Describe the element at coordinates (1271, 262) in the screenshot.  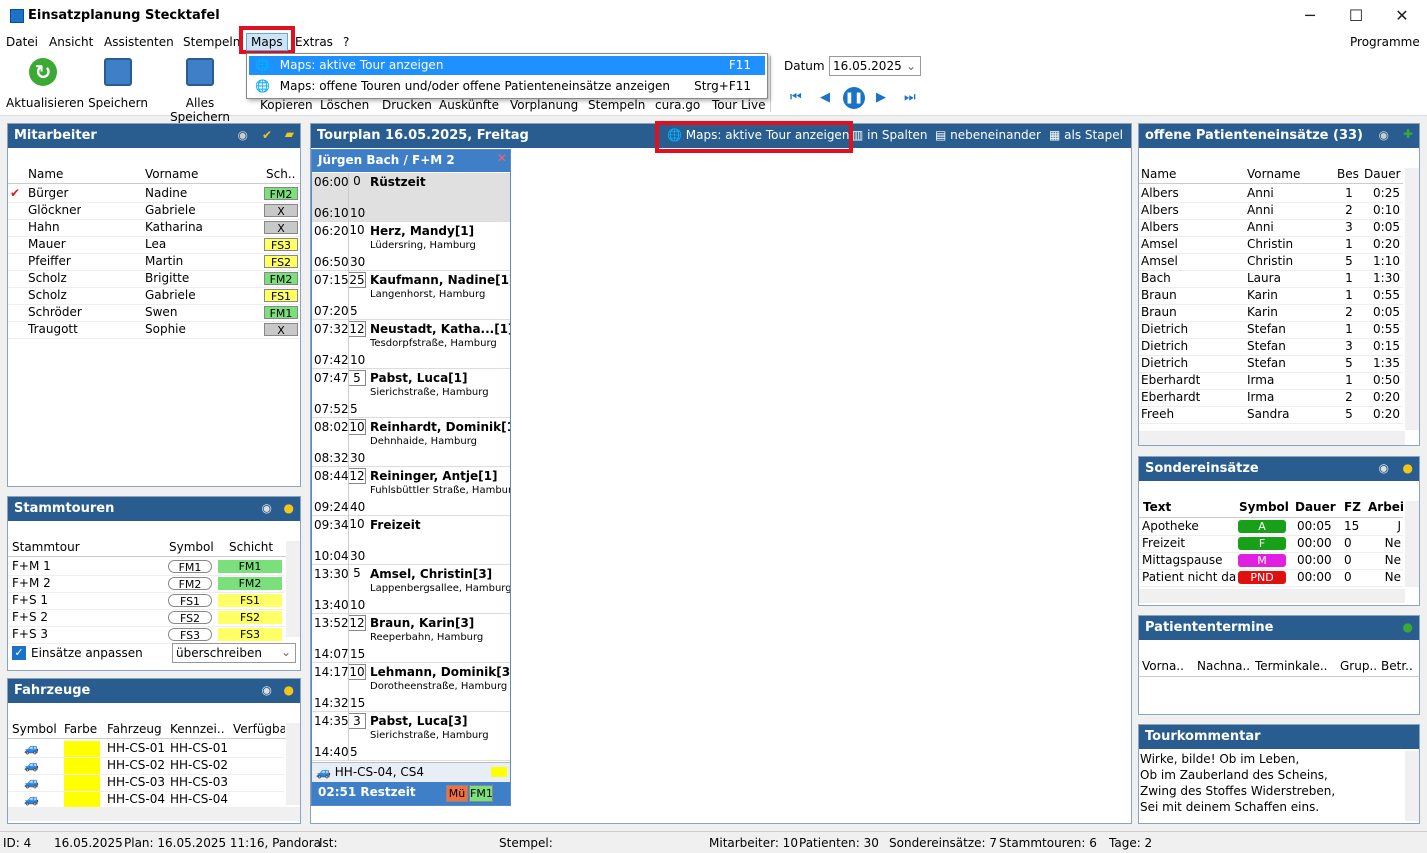
I see `table-row: Amsel Christin 5 1:10` at that location.